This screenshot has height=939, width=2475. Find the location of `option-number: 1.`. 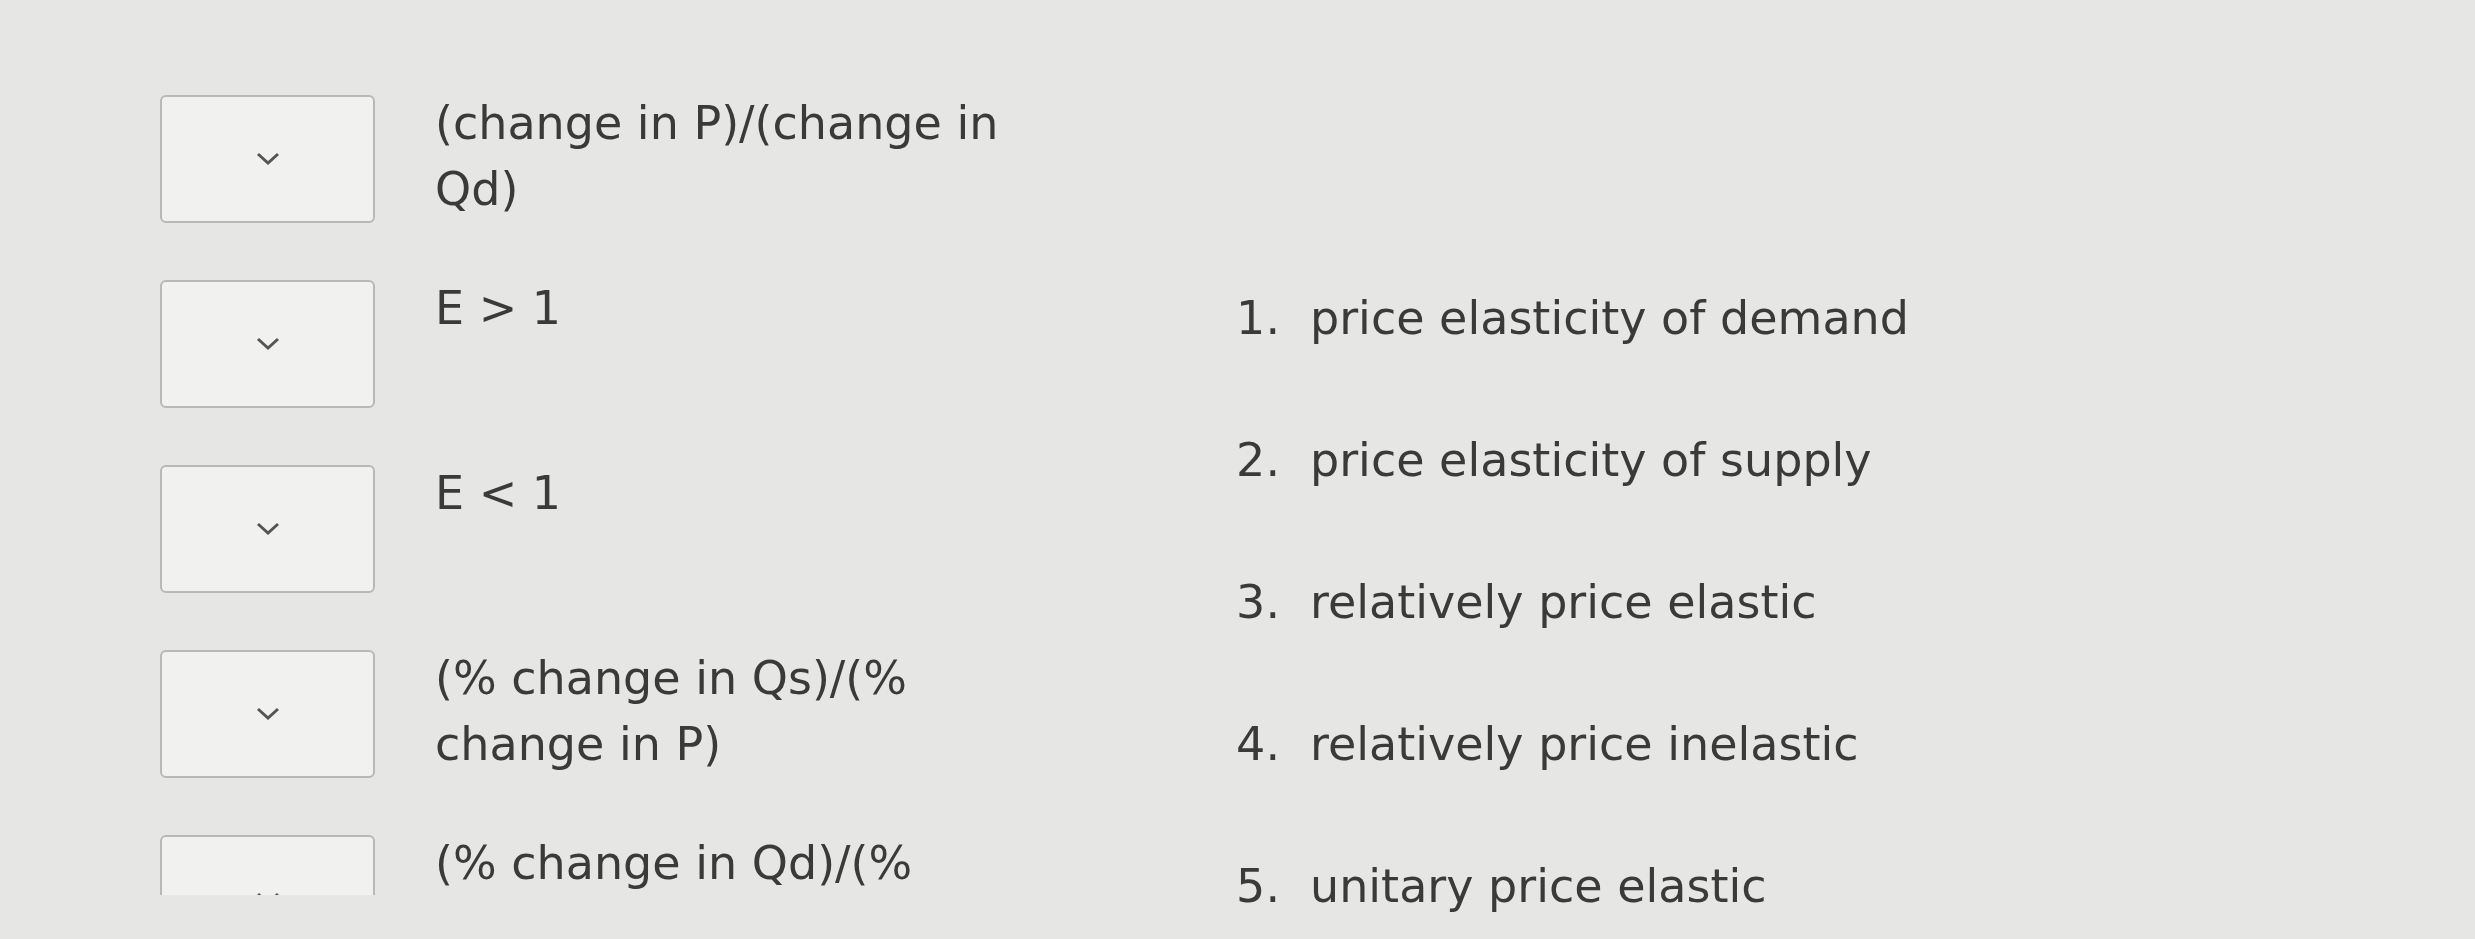

option-number: 1. is located at coordinates (1257, 318).